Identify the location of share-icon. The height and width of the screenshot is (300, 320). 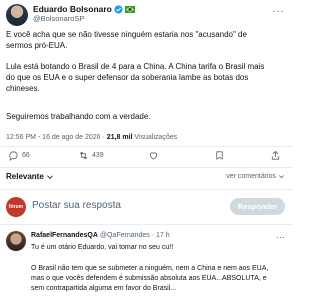
(275, 155).